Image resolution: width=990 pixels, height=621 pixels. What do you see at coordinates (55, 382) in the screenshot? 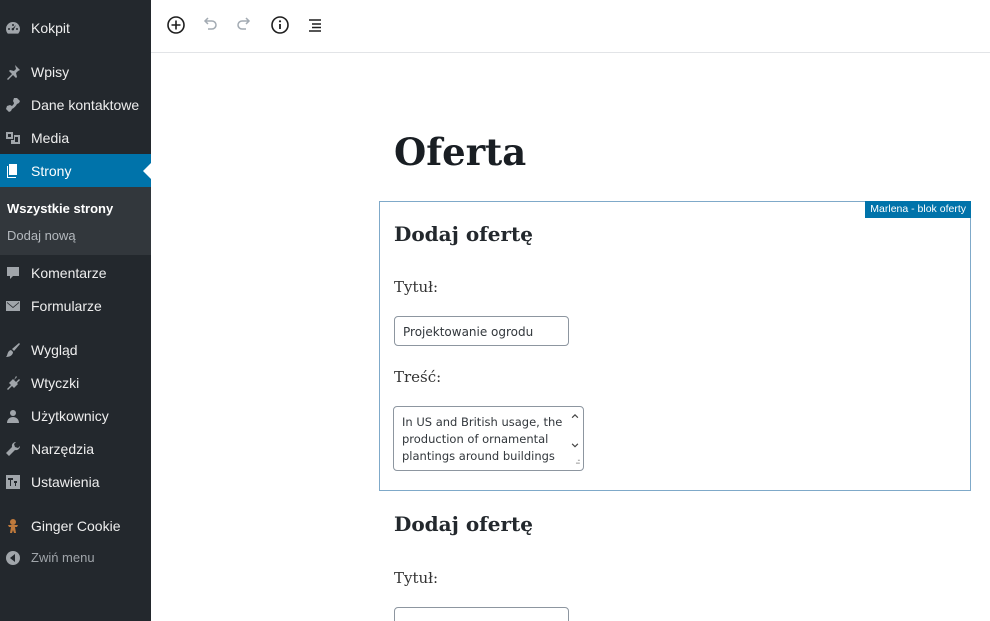
I see `menu-label: Wtyczki` at bounding box center [55, 382].